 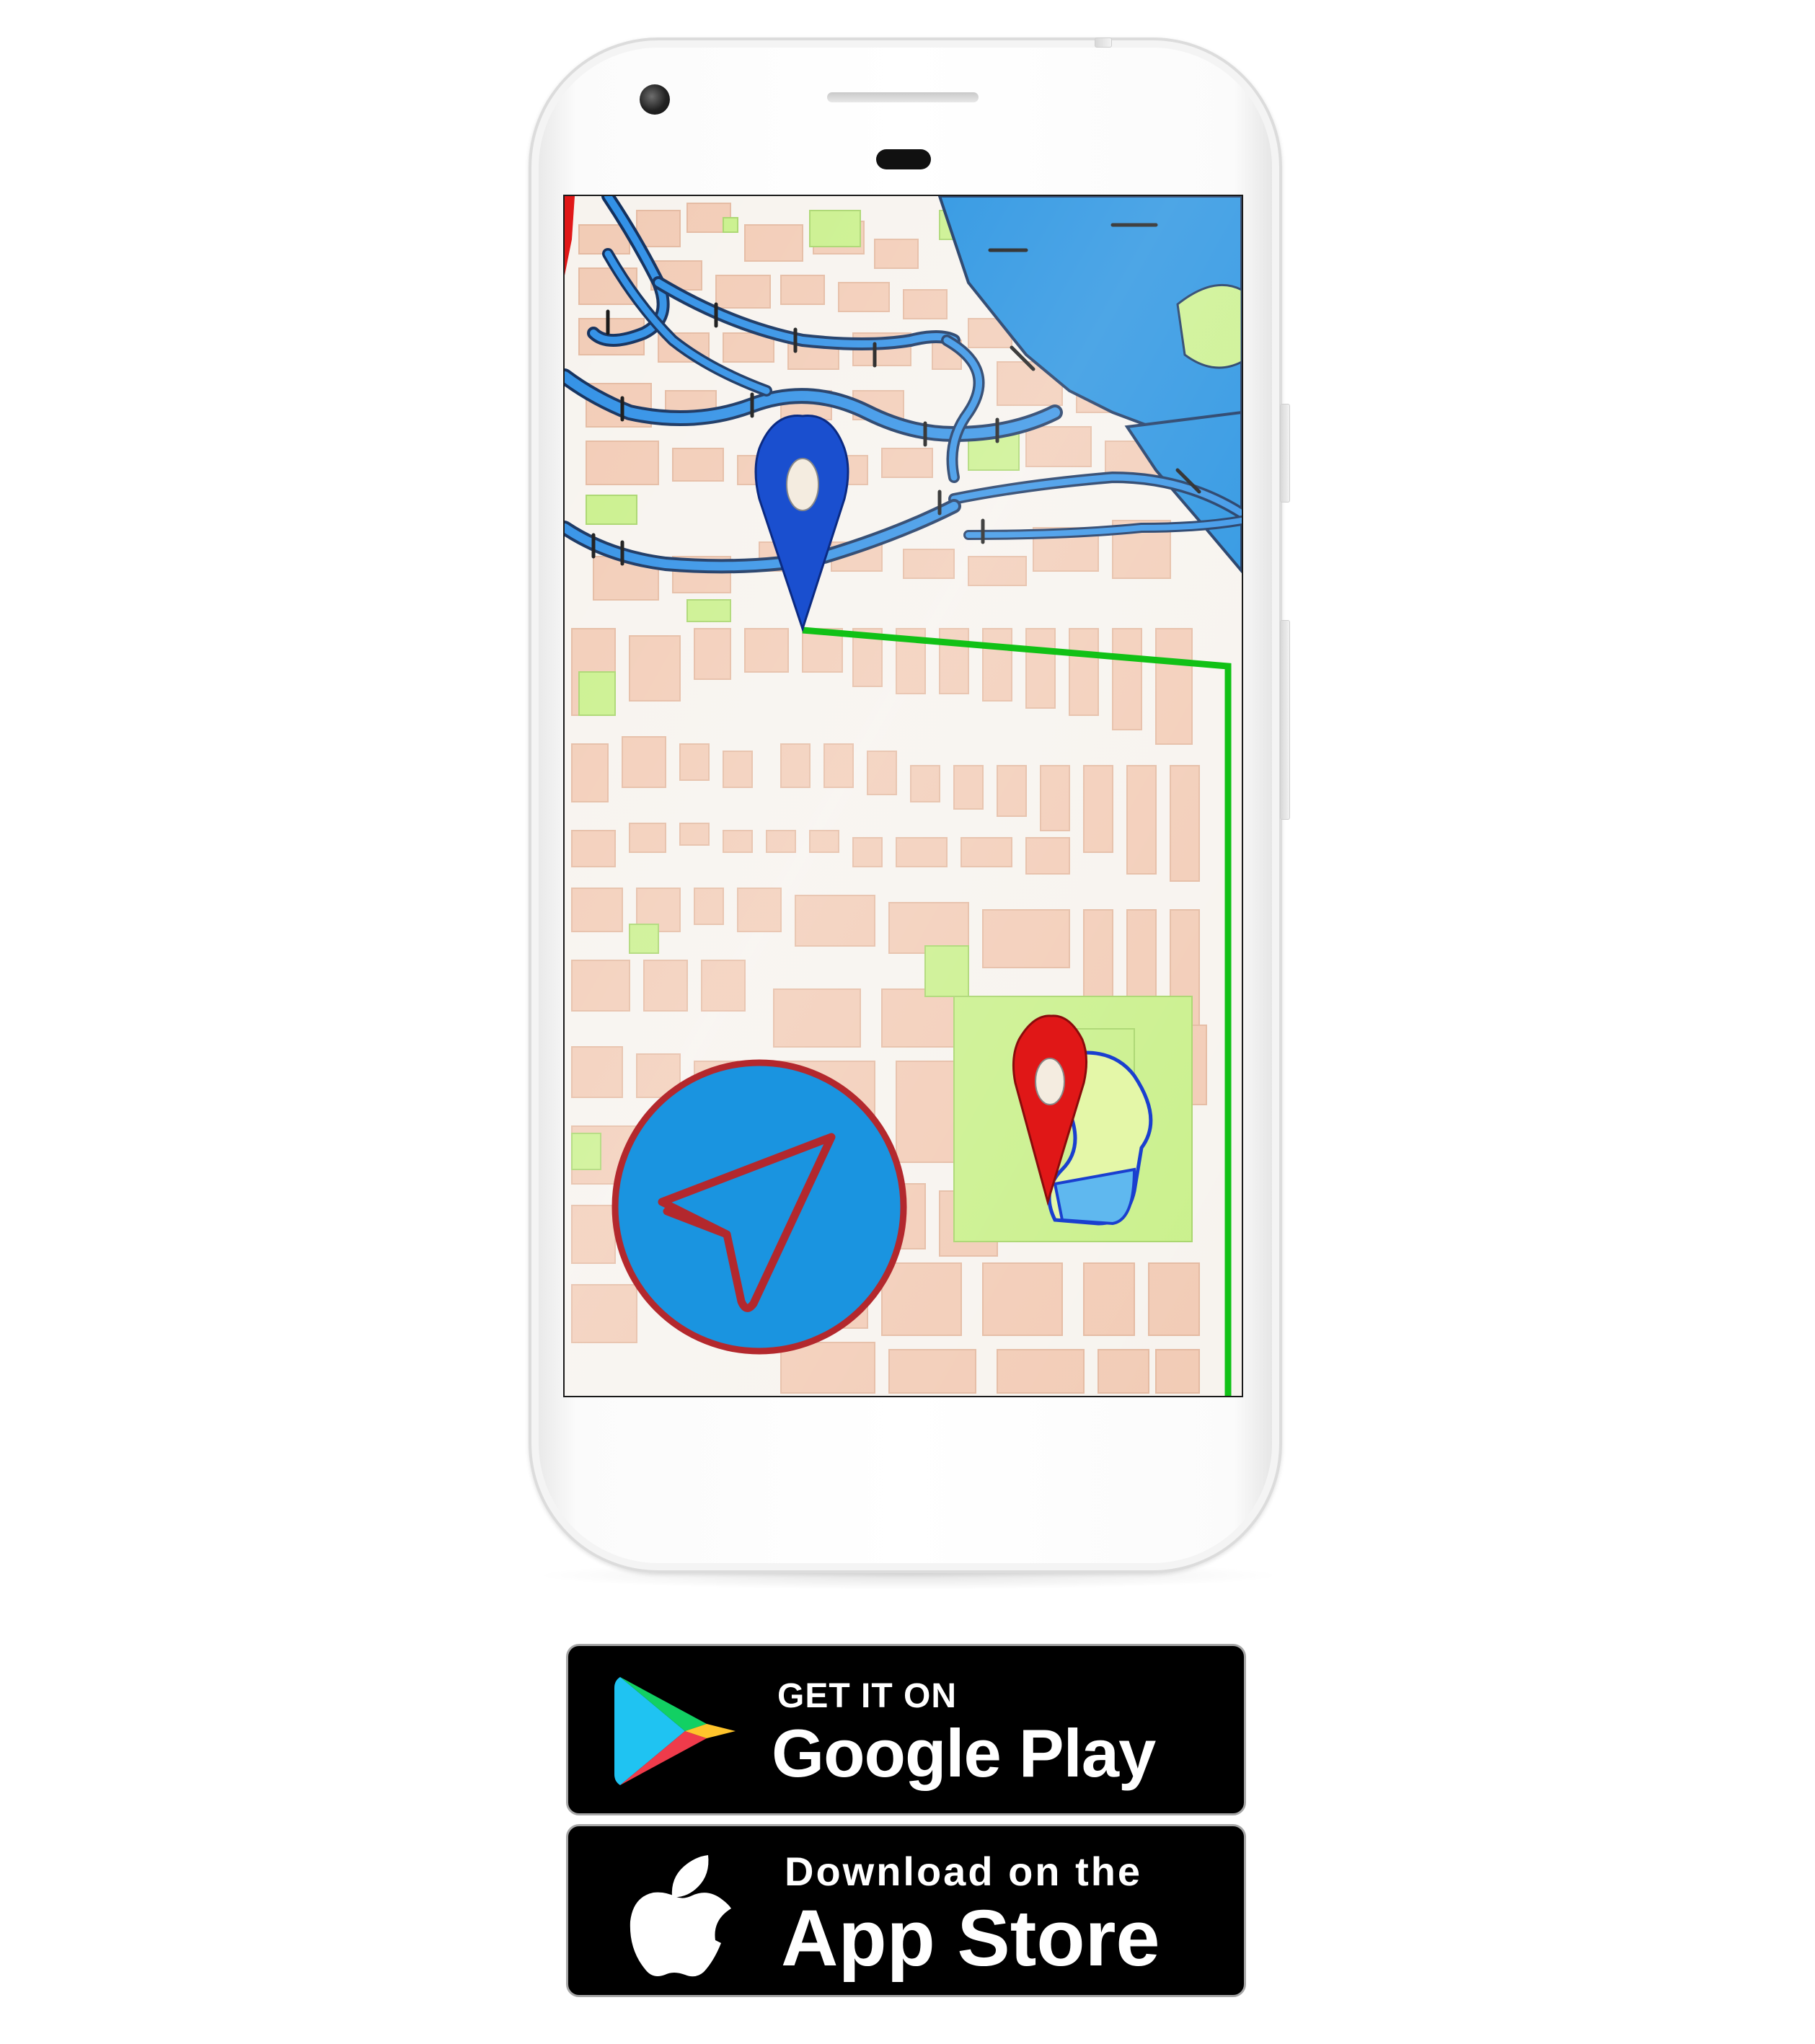 I want to click on apple-icon, so click(x=685, y=1916).